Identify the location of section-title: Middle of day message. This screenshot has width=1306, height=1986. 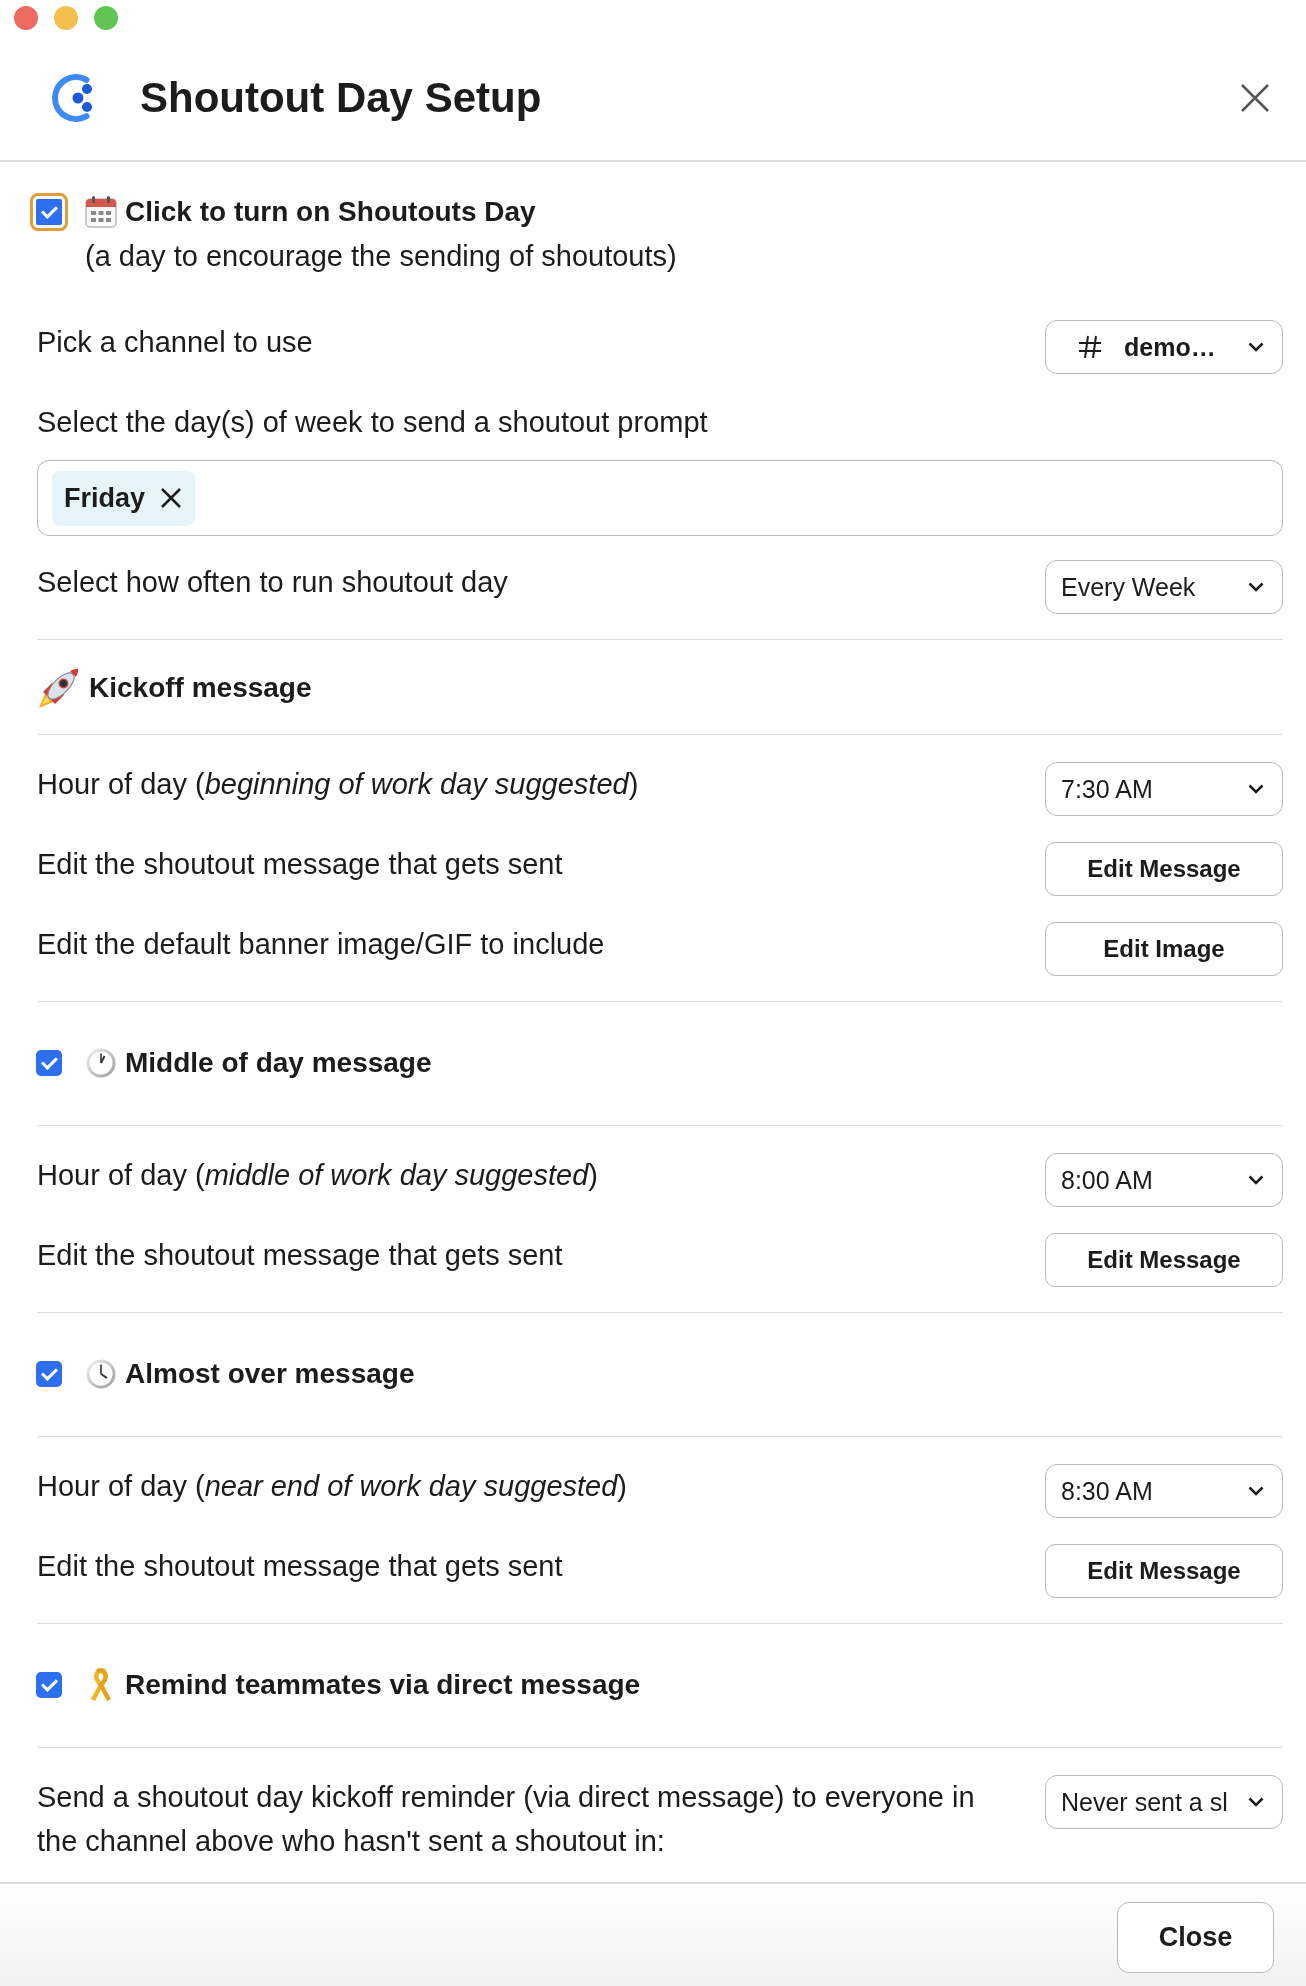
(278, 1063).